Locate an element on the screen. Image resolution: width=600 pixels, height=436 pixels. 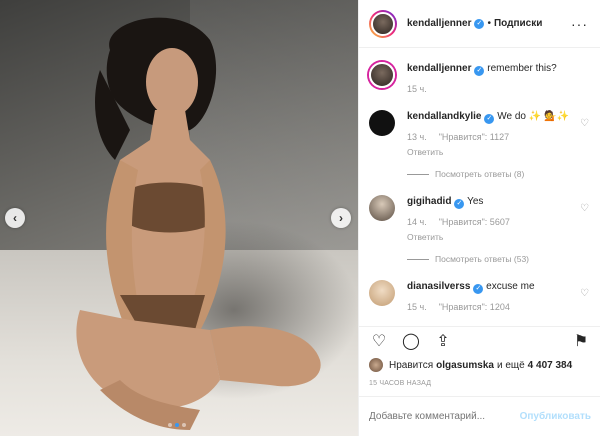
share-icon: ⇪ is located at coordinates (443, 341).